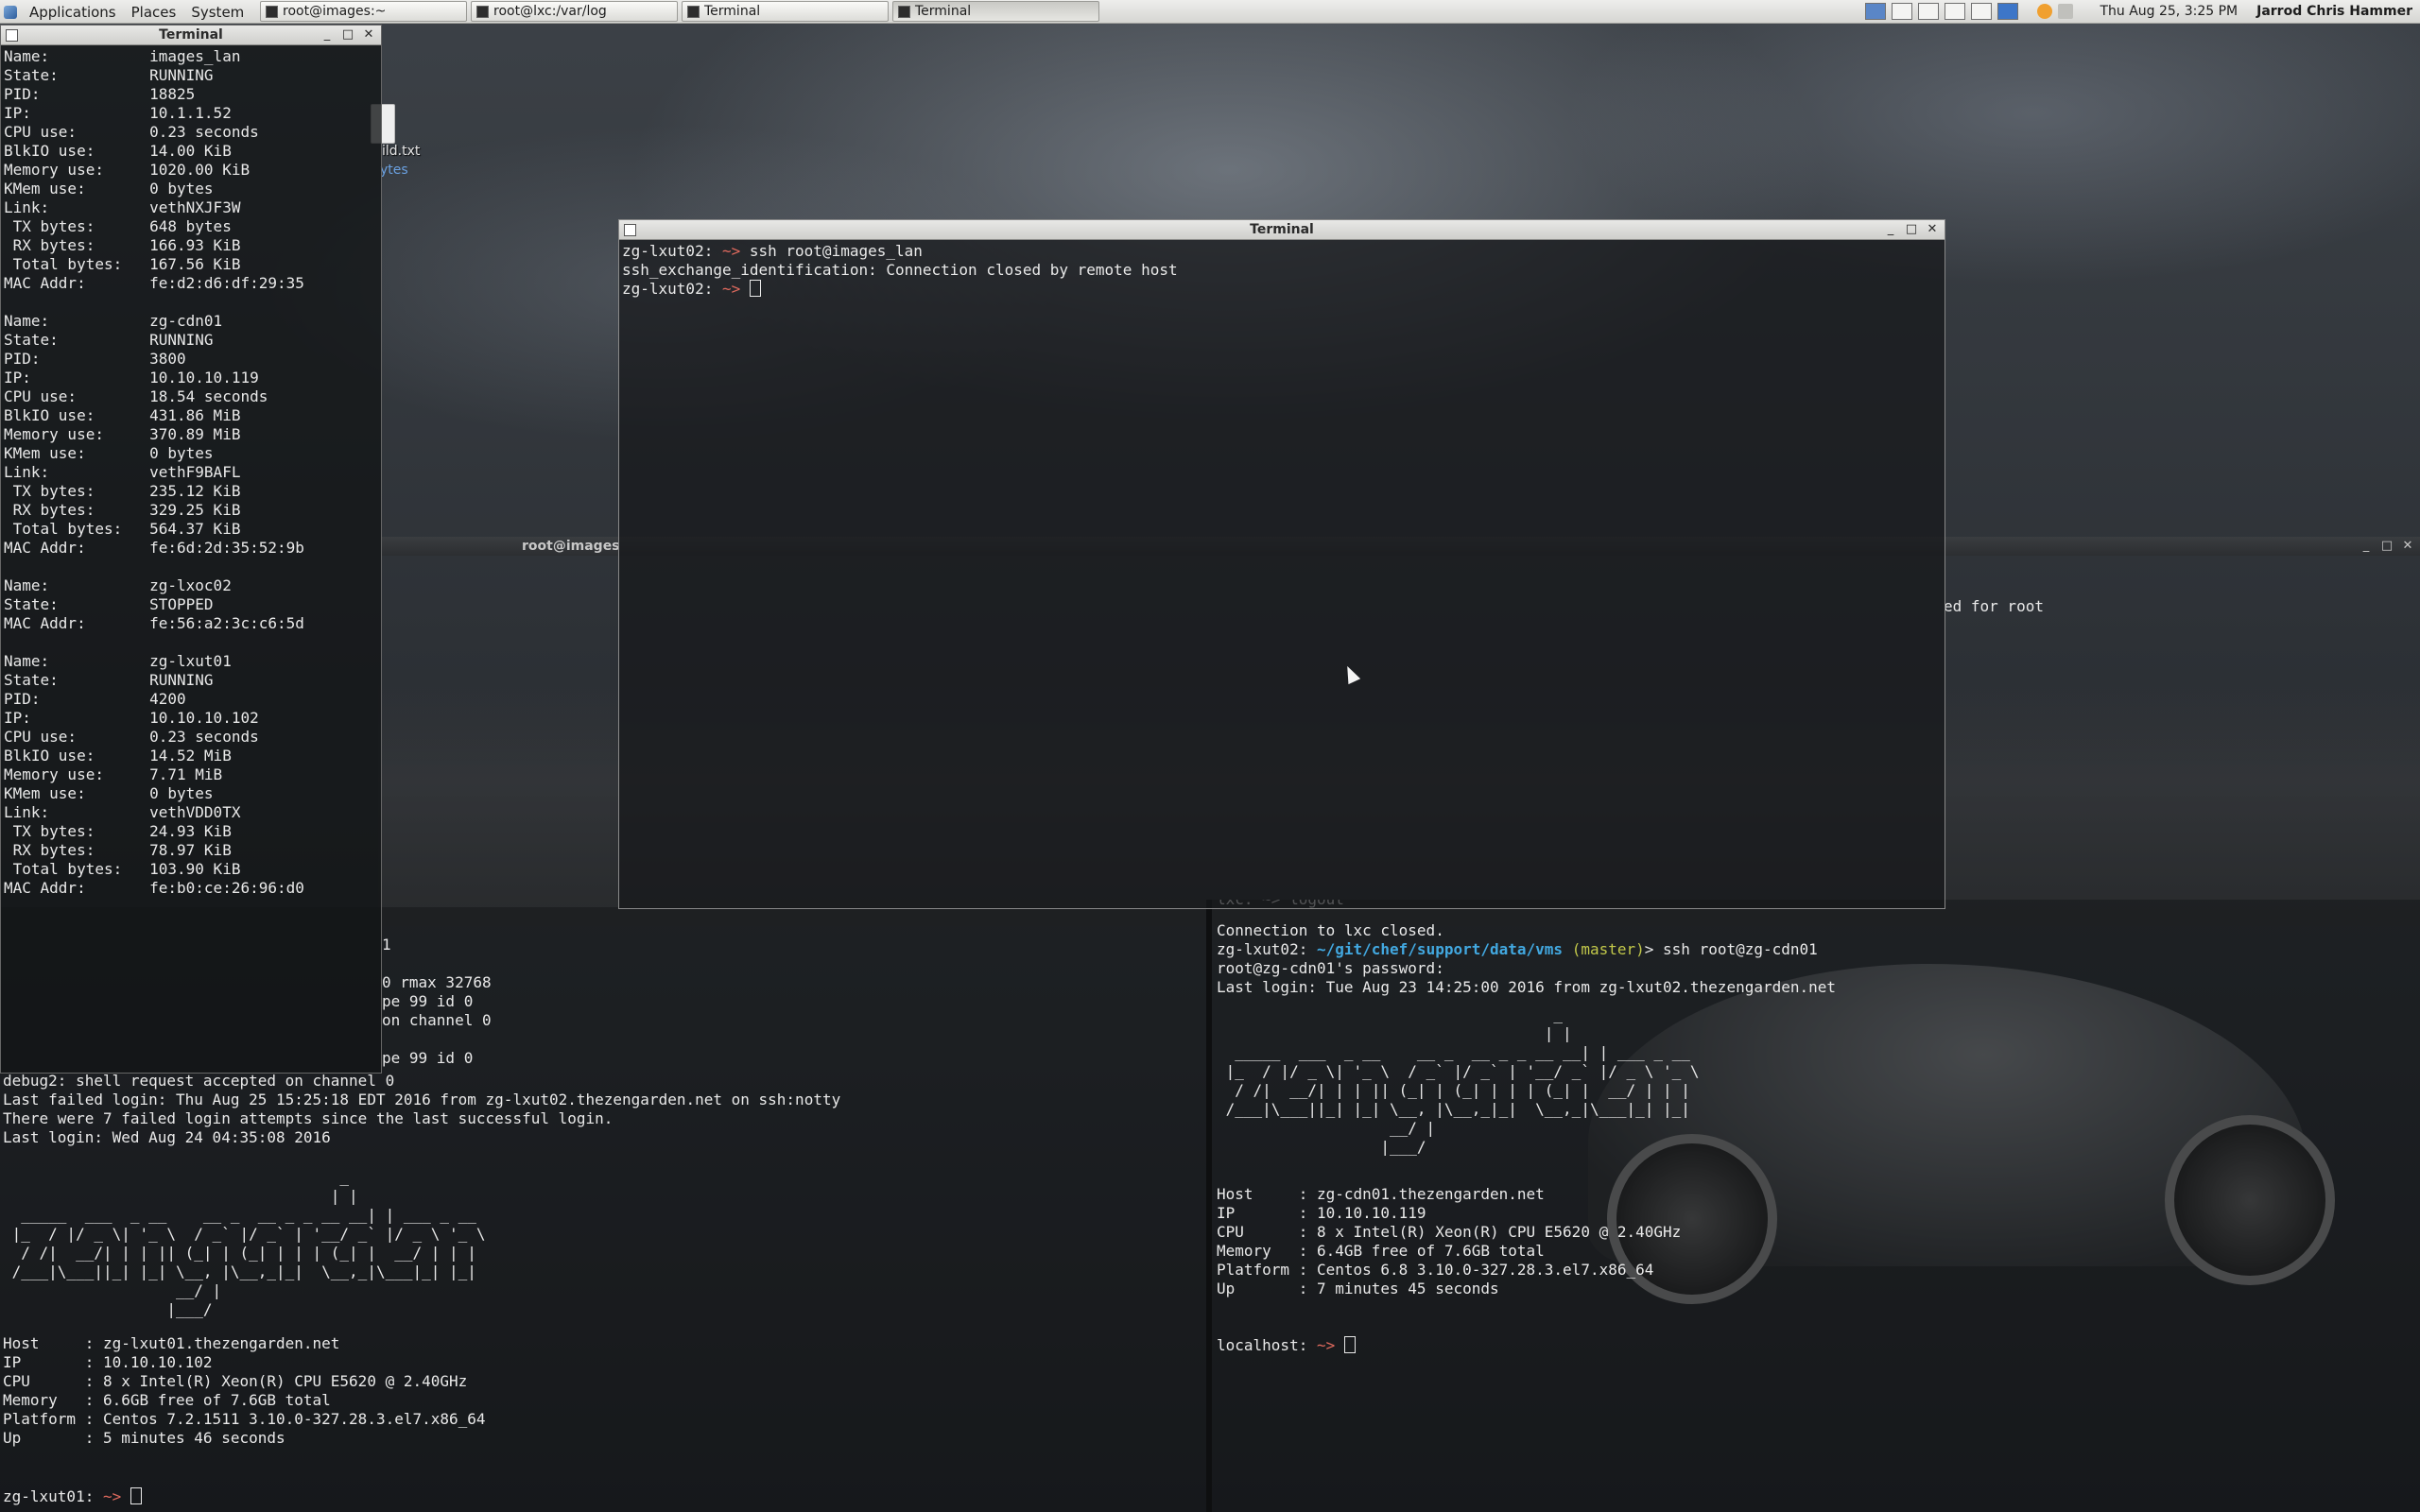 The height and width of the screenshot is (1512, 2420). I want to click on pane-divider, so click(1209, 1206).